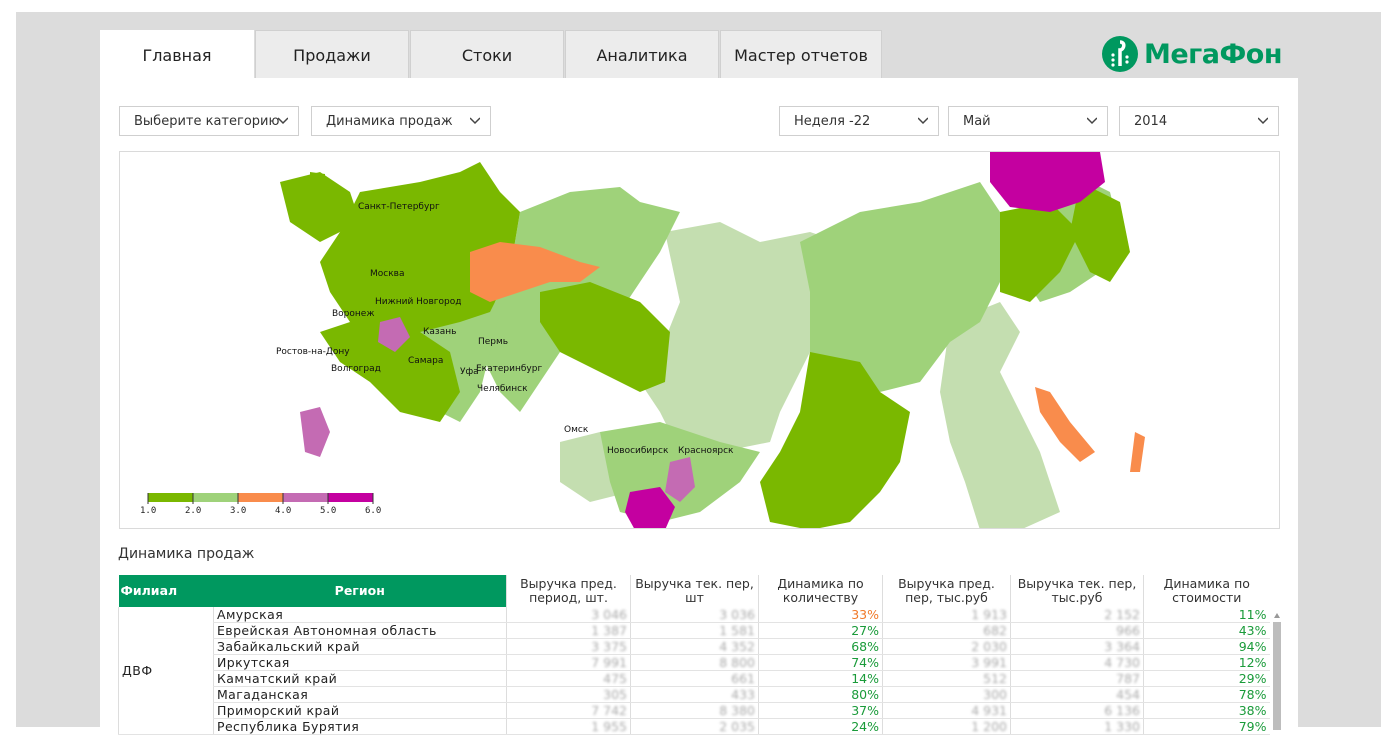 The image size is (1397, 745). Describe the element at coordinates (360, 662) in the screenshot. I see `region-cell: Иркутская` at that location.